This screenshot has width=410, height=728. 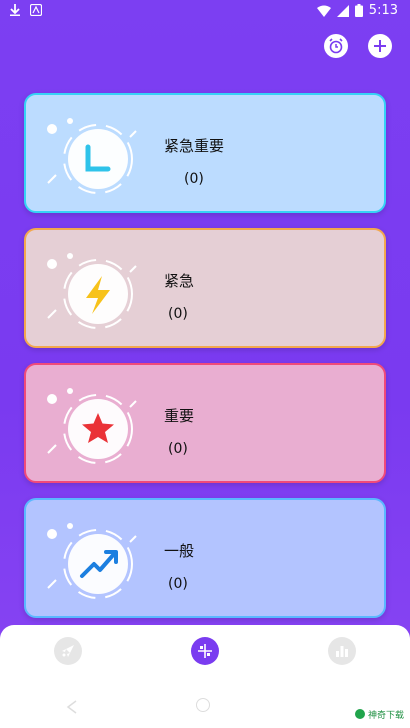 I want to click on nav-rocket, so click(x=68, y=651).